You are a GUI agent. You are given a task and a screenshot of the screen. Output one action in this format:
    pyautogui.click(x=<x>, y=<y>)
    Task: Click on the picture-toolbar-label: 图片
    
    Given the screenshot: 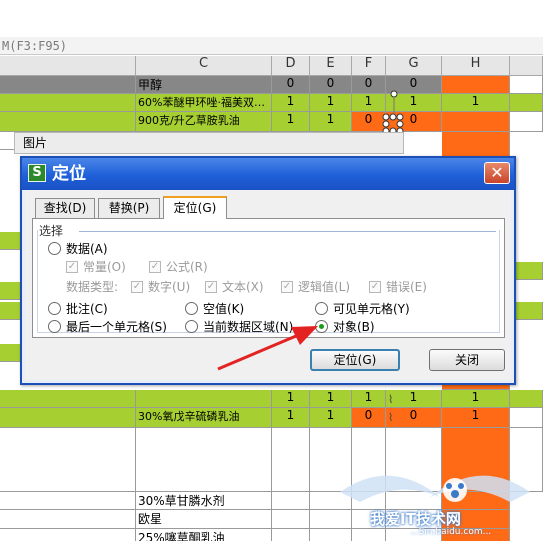 What is the action you would take?
    pyautogui.click(x=35, y=143)
    